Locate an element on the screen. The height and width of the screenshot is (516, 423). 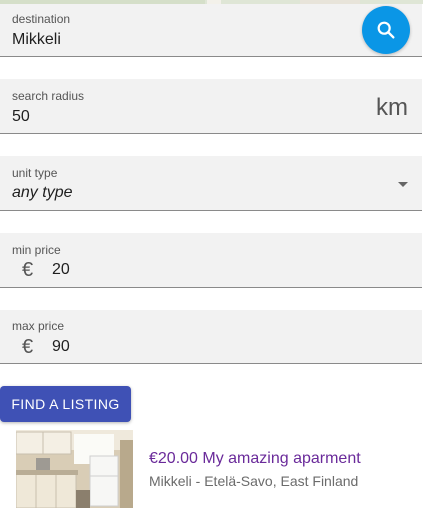
search-icon is located at coordinates (386, 30).